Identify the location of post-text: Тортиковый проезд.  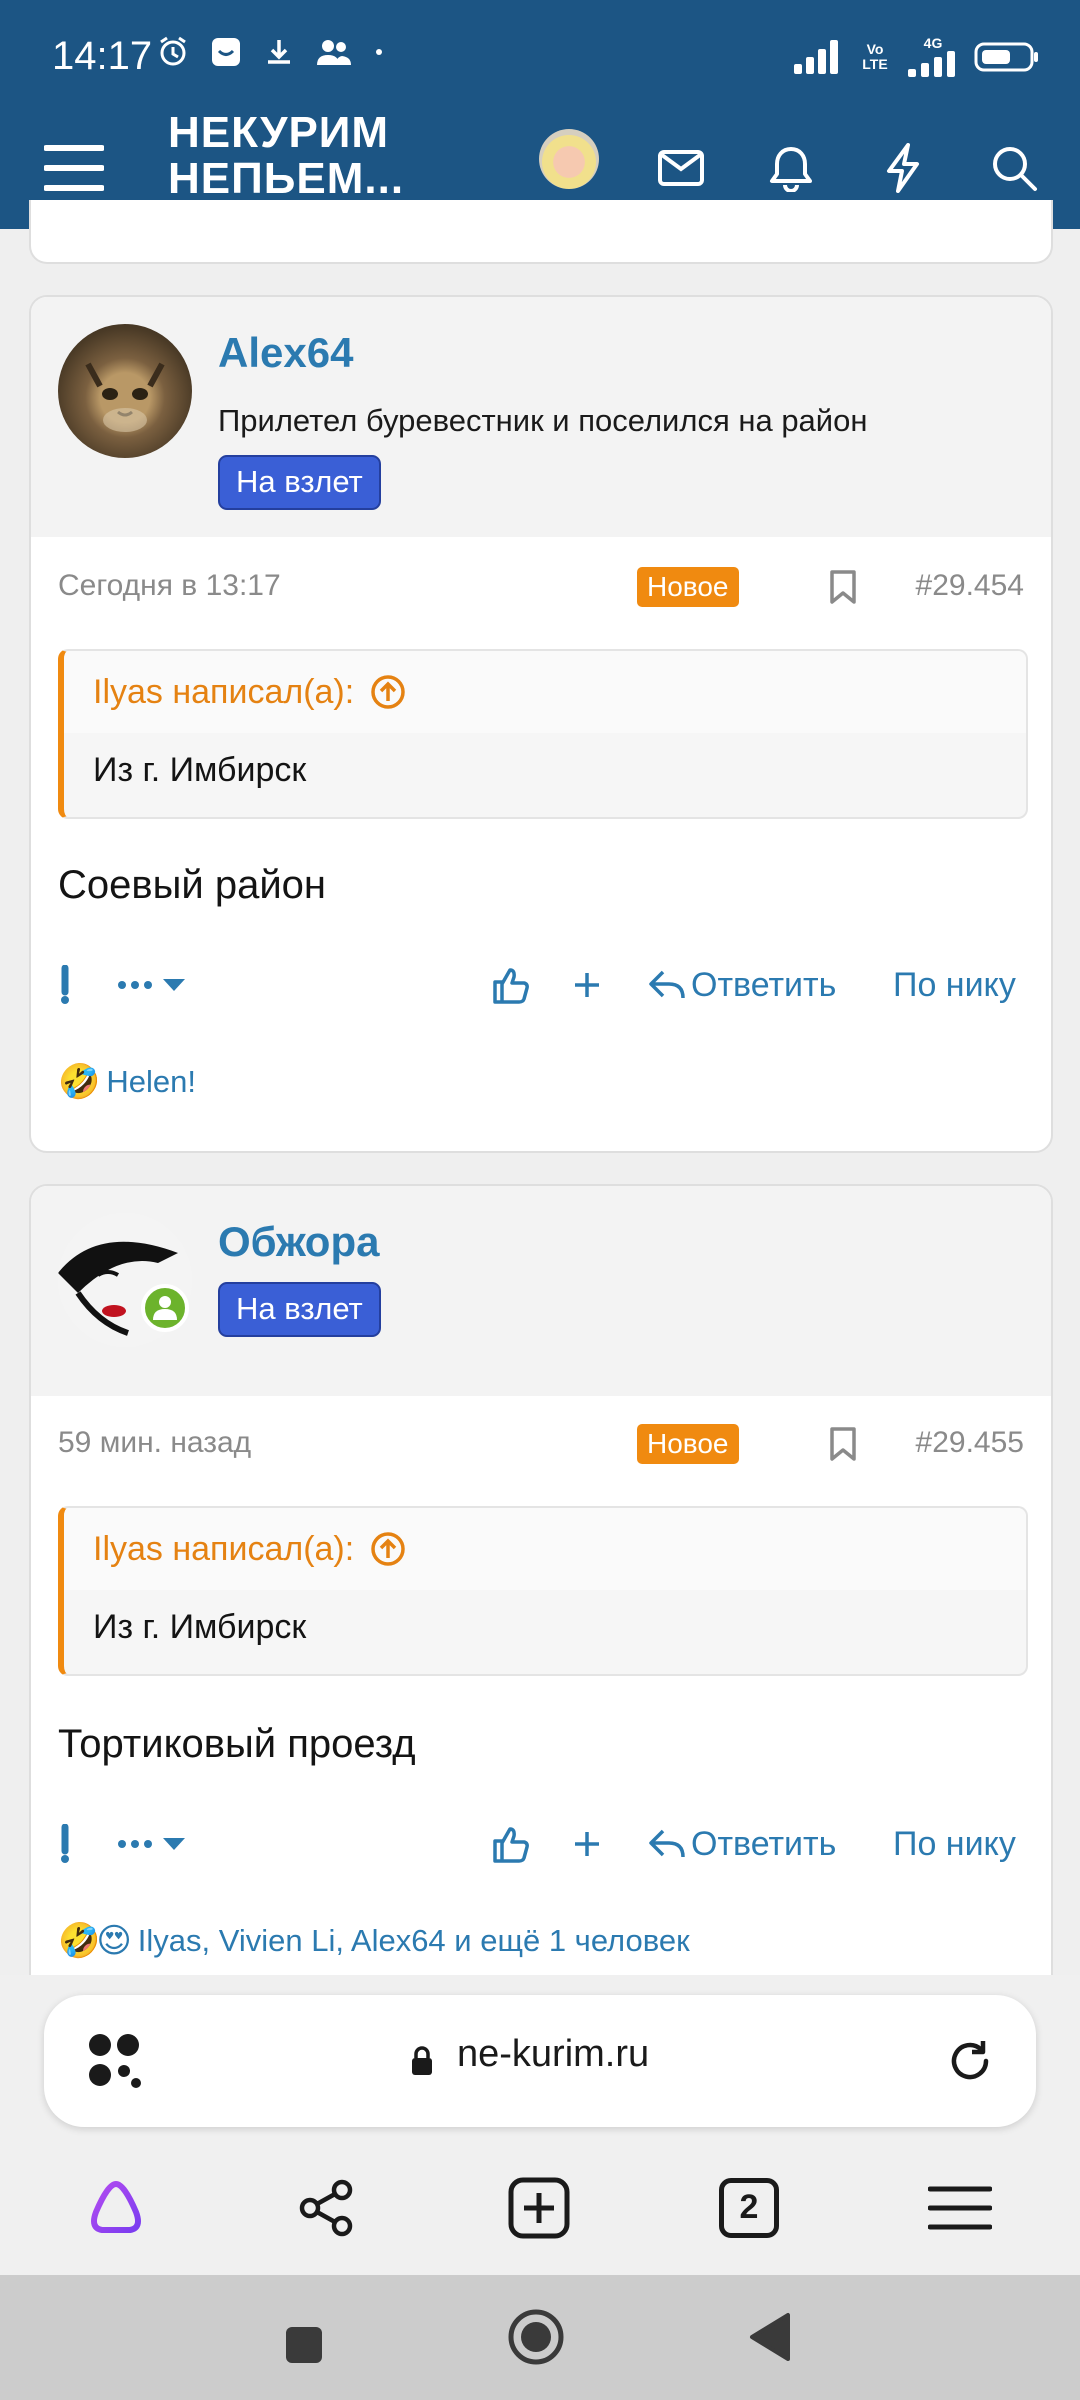
(237, 1744).